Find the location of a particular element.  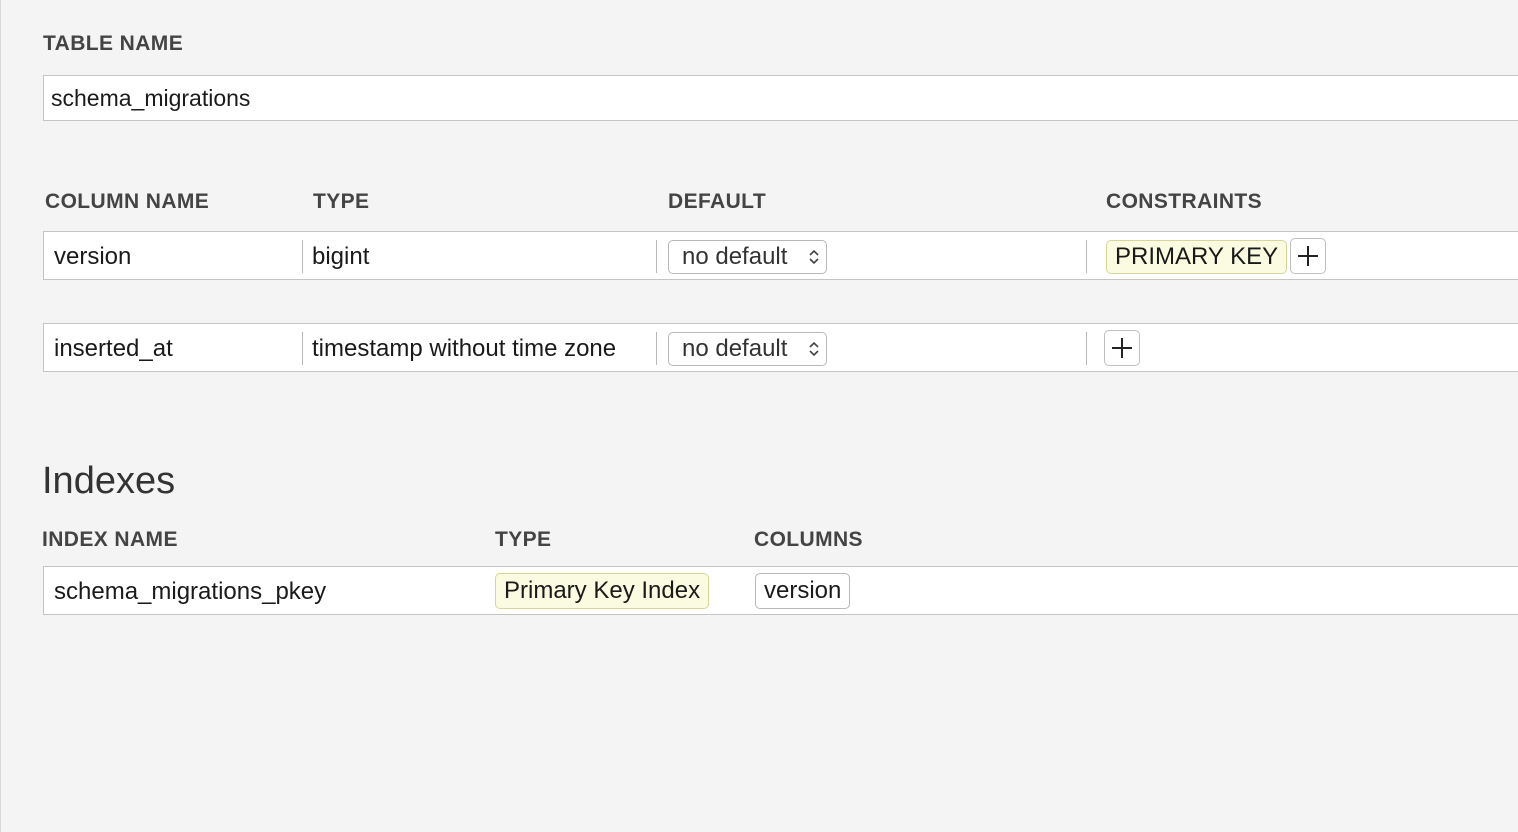

index-column-tag: version is located at coordinates (803, 591).